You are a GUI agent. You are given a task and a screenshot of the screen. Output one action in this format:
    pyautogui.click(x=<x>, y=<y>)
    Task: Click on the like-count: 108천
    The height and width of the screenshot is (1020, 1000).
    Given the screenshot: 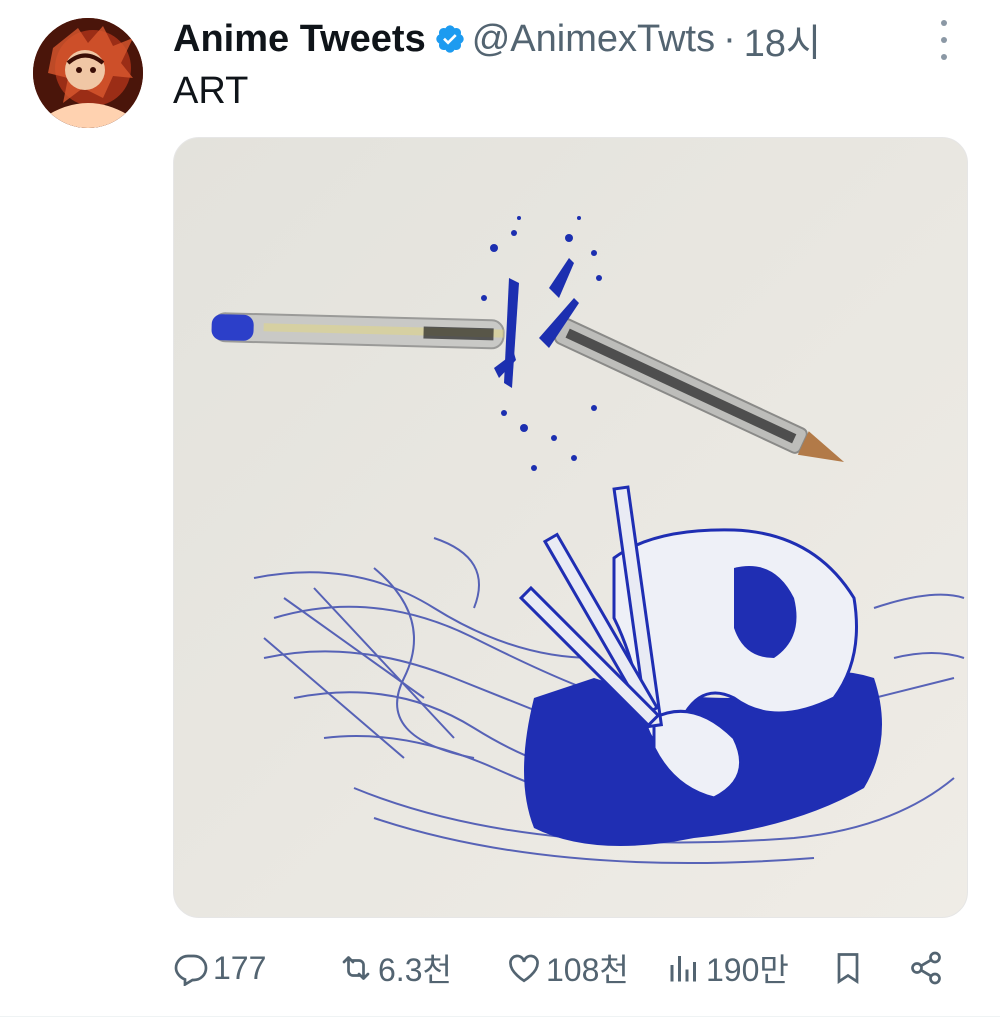 What is the action you would take?
    pyautogui.click(x=587, y=970)
    